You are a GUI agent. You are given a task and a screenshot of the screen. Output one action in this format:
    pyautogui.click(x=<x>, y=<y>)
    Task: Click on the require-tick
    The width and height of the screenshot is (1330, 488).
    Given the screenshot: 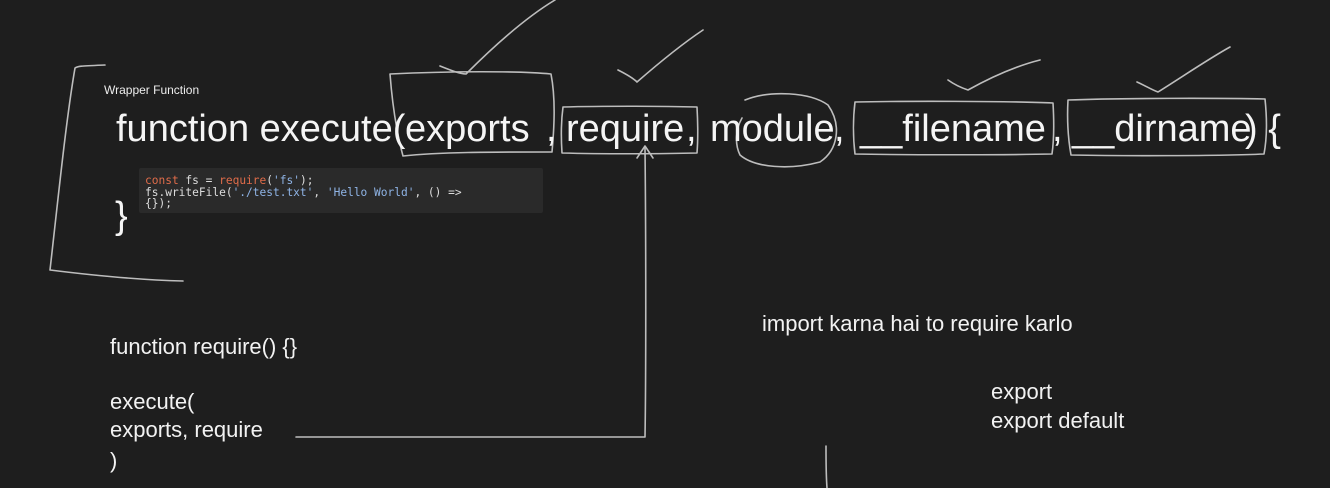 What is the action you would take?
    pyautogui.click(x=660, y=56)
    